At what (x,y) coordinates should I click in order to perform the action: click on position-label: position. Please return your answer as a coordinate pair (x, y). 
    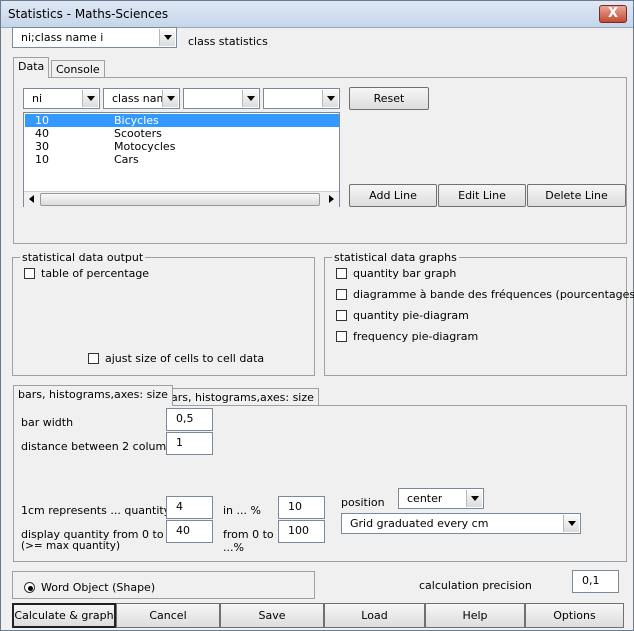
    Looking at the image, I should click on (363, 502).